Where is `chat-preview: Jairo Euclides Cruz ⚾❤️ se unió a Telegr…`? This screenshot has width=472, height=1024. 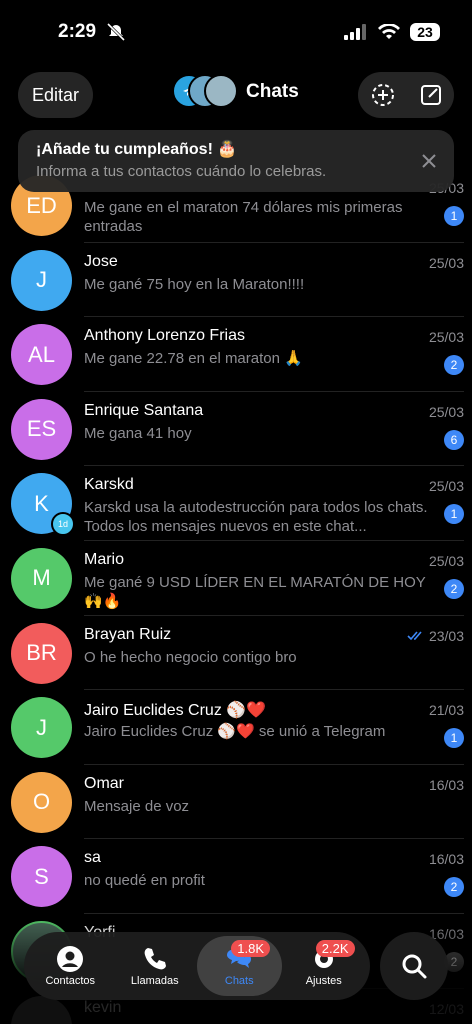 chat-preview: Jairo Euclides Cruz ⚾❤️ se unió a Telegr… is located at coordinates (235, 732).